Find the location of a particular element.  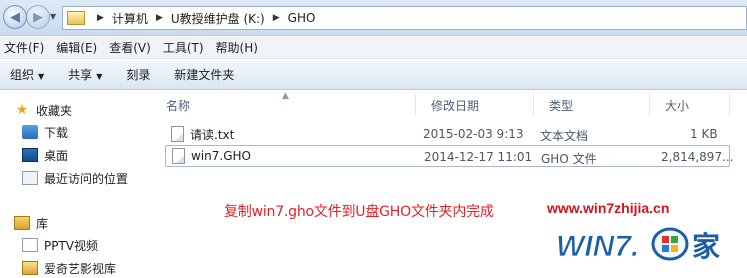

nav-item-iqiyi: 爱奇艺影视库 is located at coordinates (69, 267).